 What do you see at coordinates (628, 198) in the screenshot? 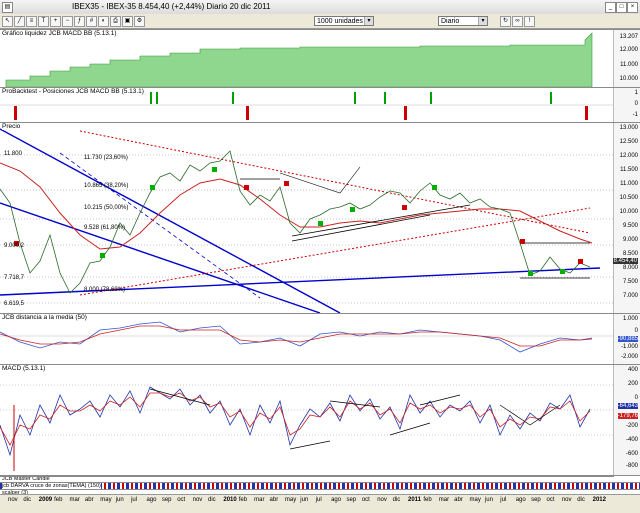
I see `axis-tick: 10.500` at bounding box center [628, 198].